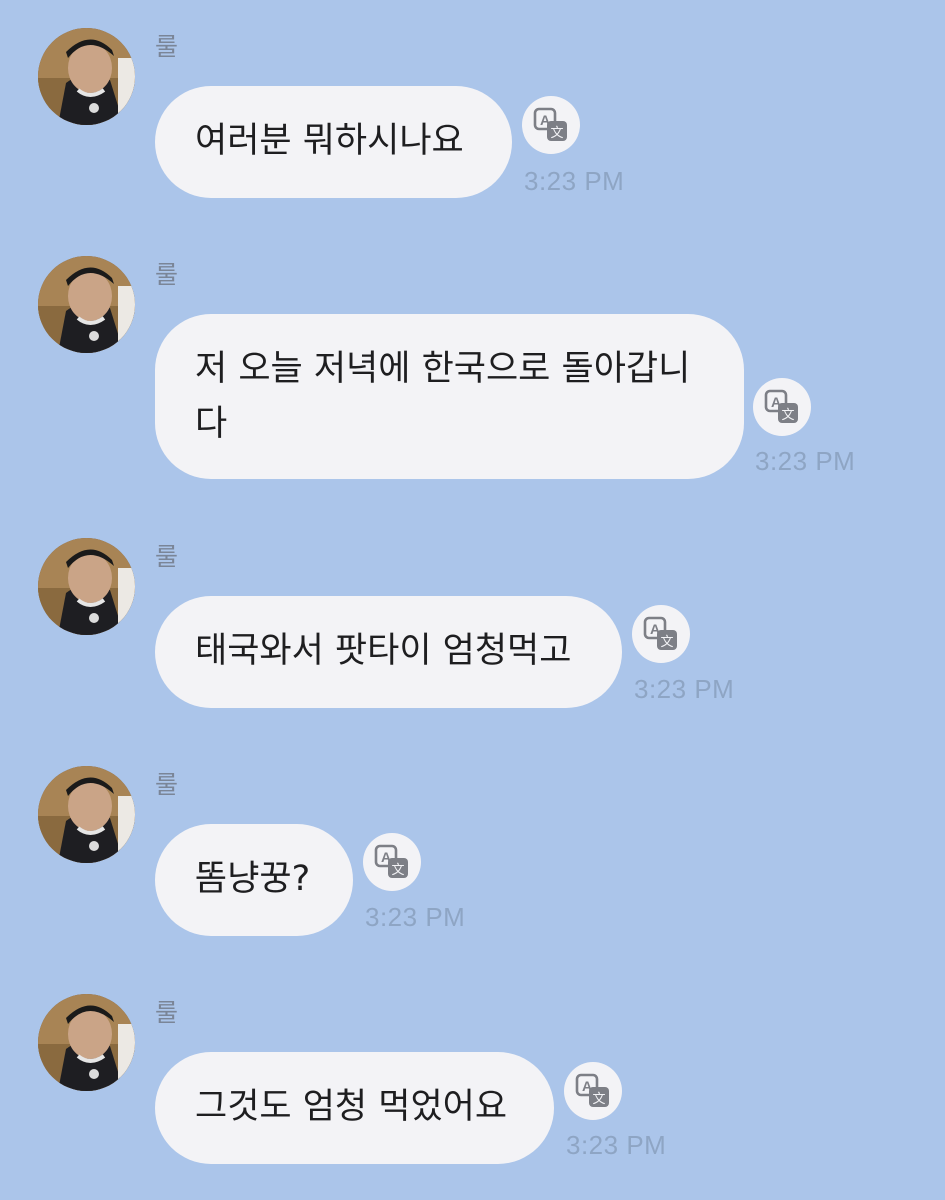 Image resolution: width=945 pixels, height=1200 pixels. I want to click on message-text: 그것도 엄청 먹었어요, so click(351, 1107).